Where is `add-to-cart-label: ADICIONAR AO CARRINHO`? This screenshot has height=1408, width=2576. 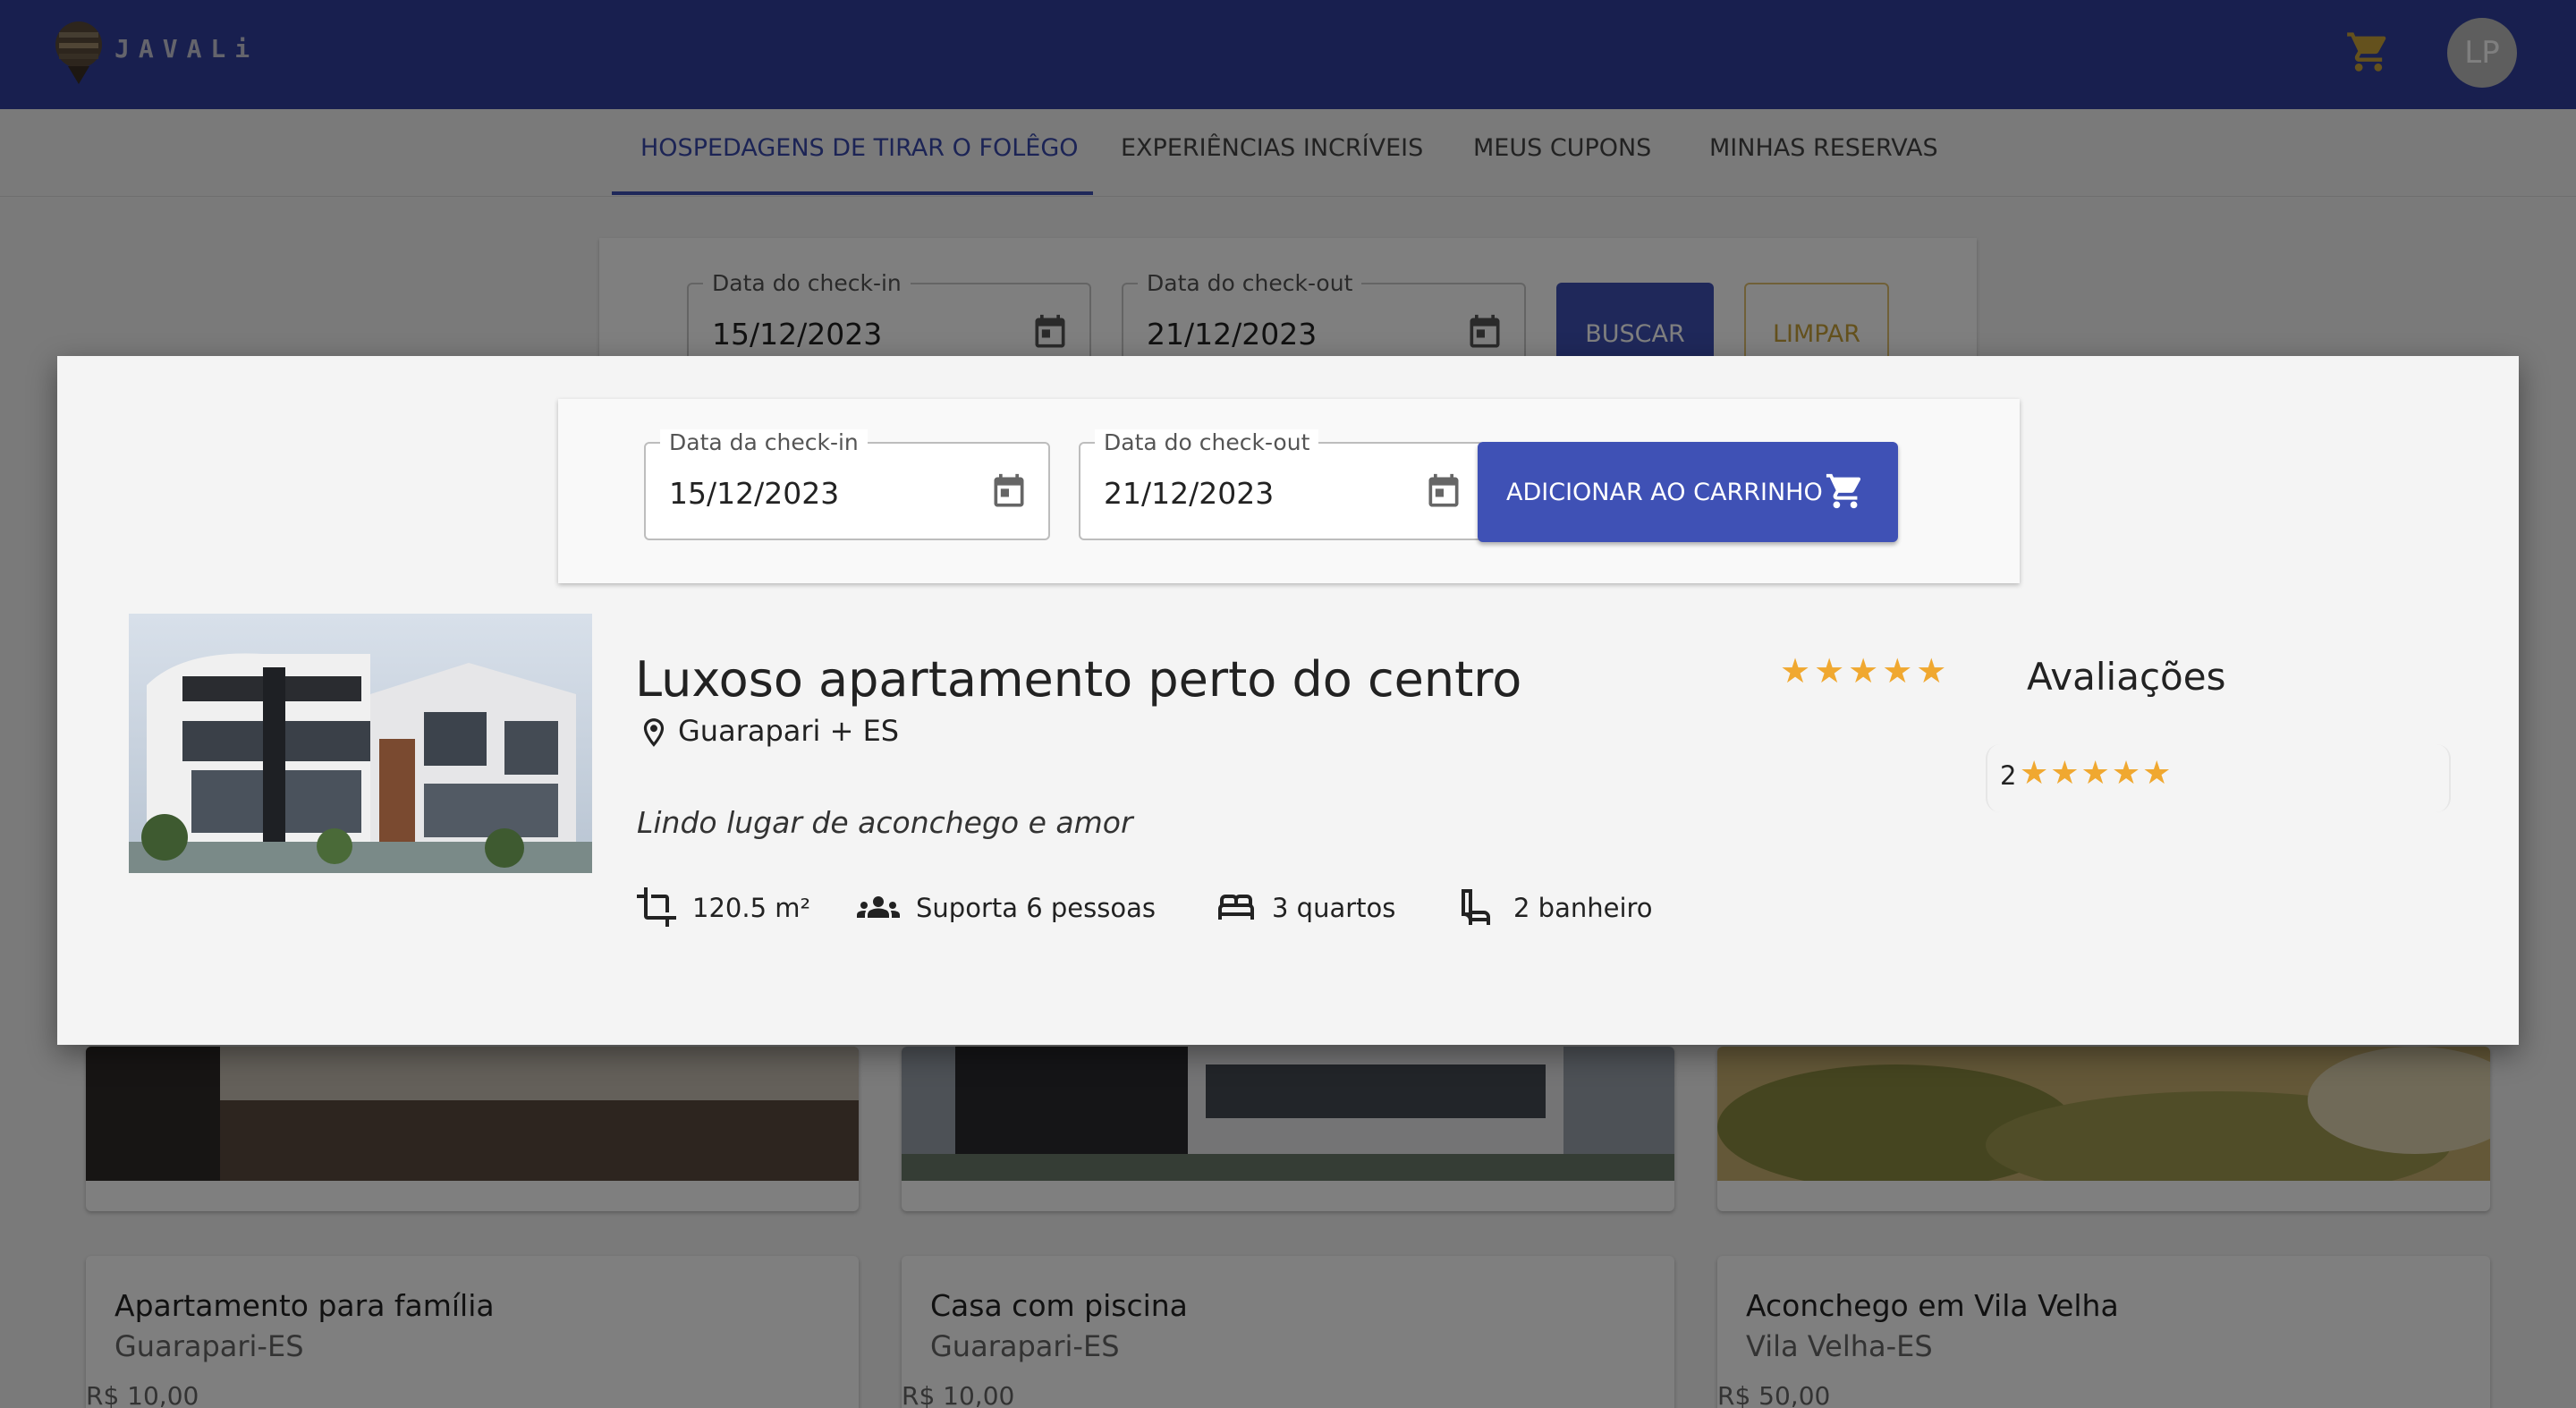
add-to-cart-label: ADICIONAR AO CARRINHO is located at coordinates (1664, 492).